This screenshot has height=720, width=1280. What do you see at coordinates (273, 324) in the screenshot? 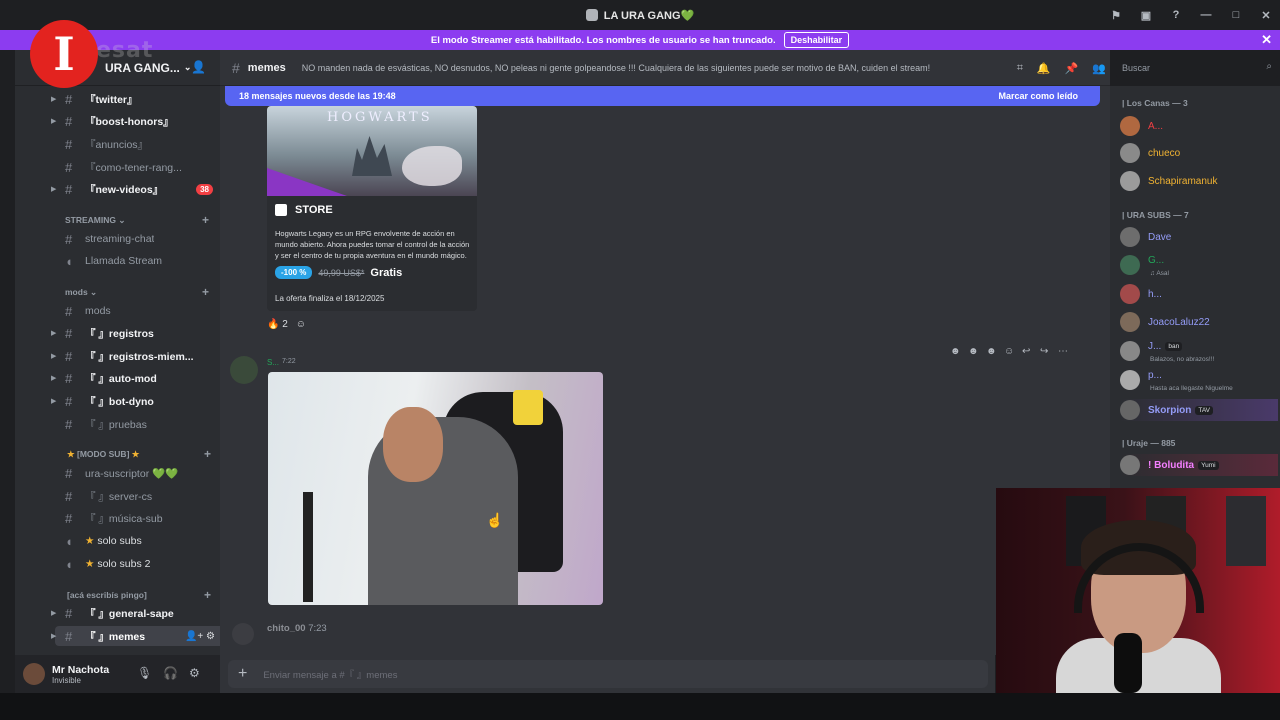
I see `reaction-emoji: 🔥` at bounding box center [273, 324].